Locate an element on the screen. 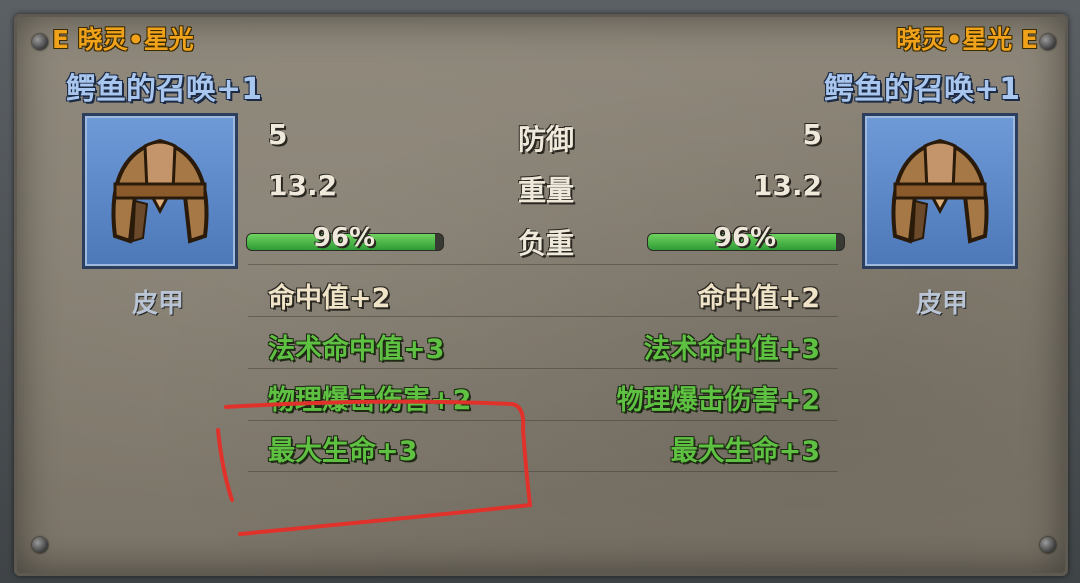 The height and width of the screenshot is (583, 1080). red-annotation-mark is located at coordinates (374, 467).